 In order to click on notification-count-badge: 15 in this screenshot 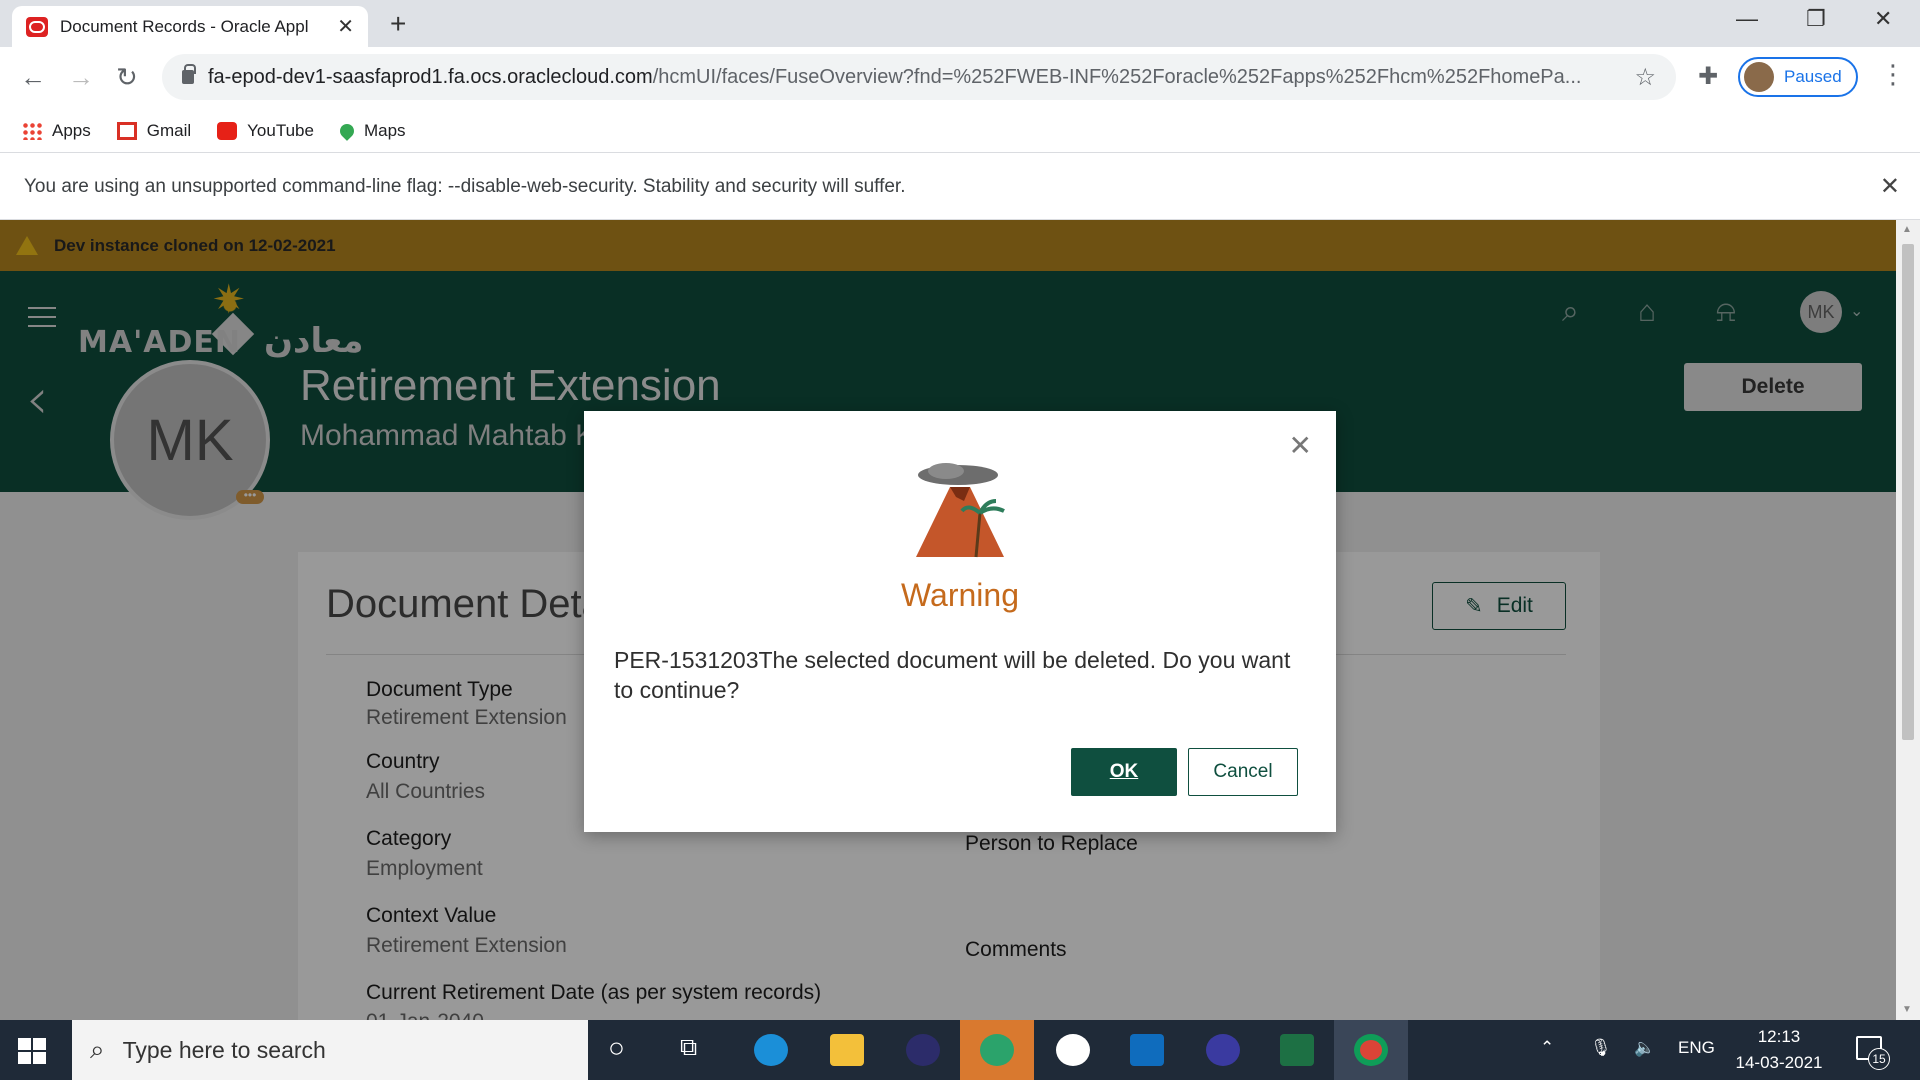, I will do `click(1879, 1059)`.